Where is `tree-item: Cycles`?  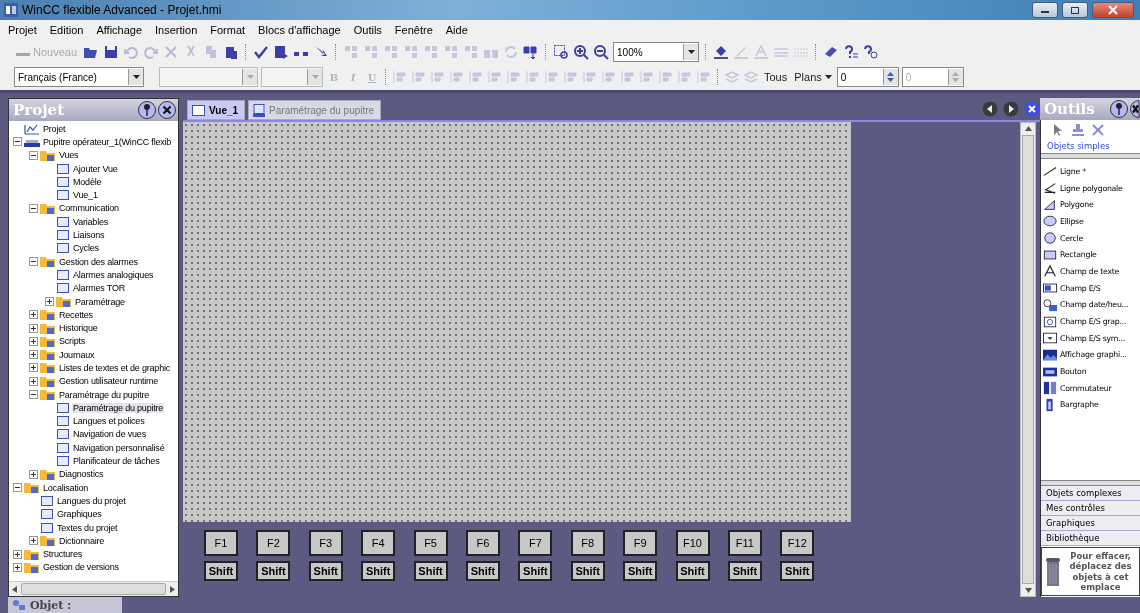
tree-item: Cycles is located at coordinates (86, 248).